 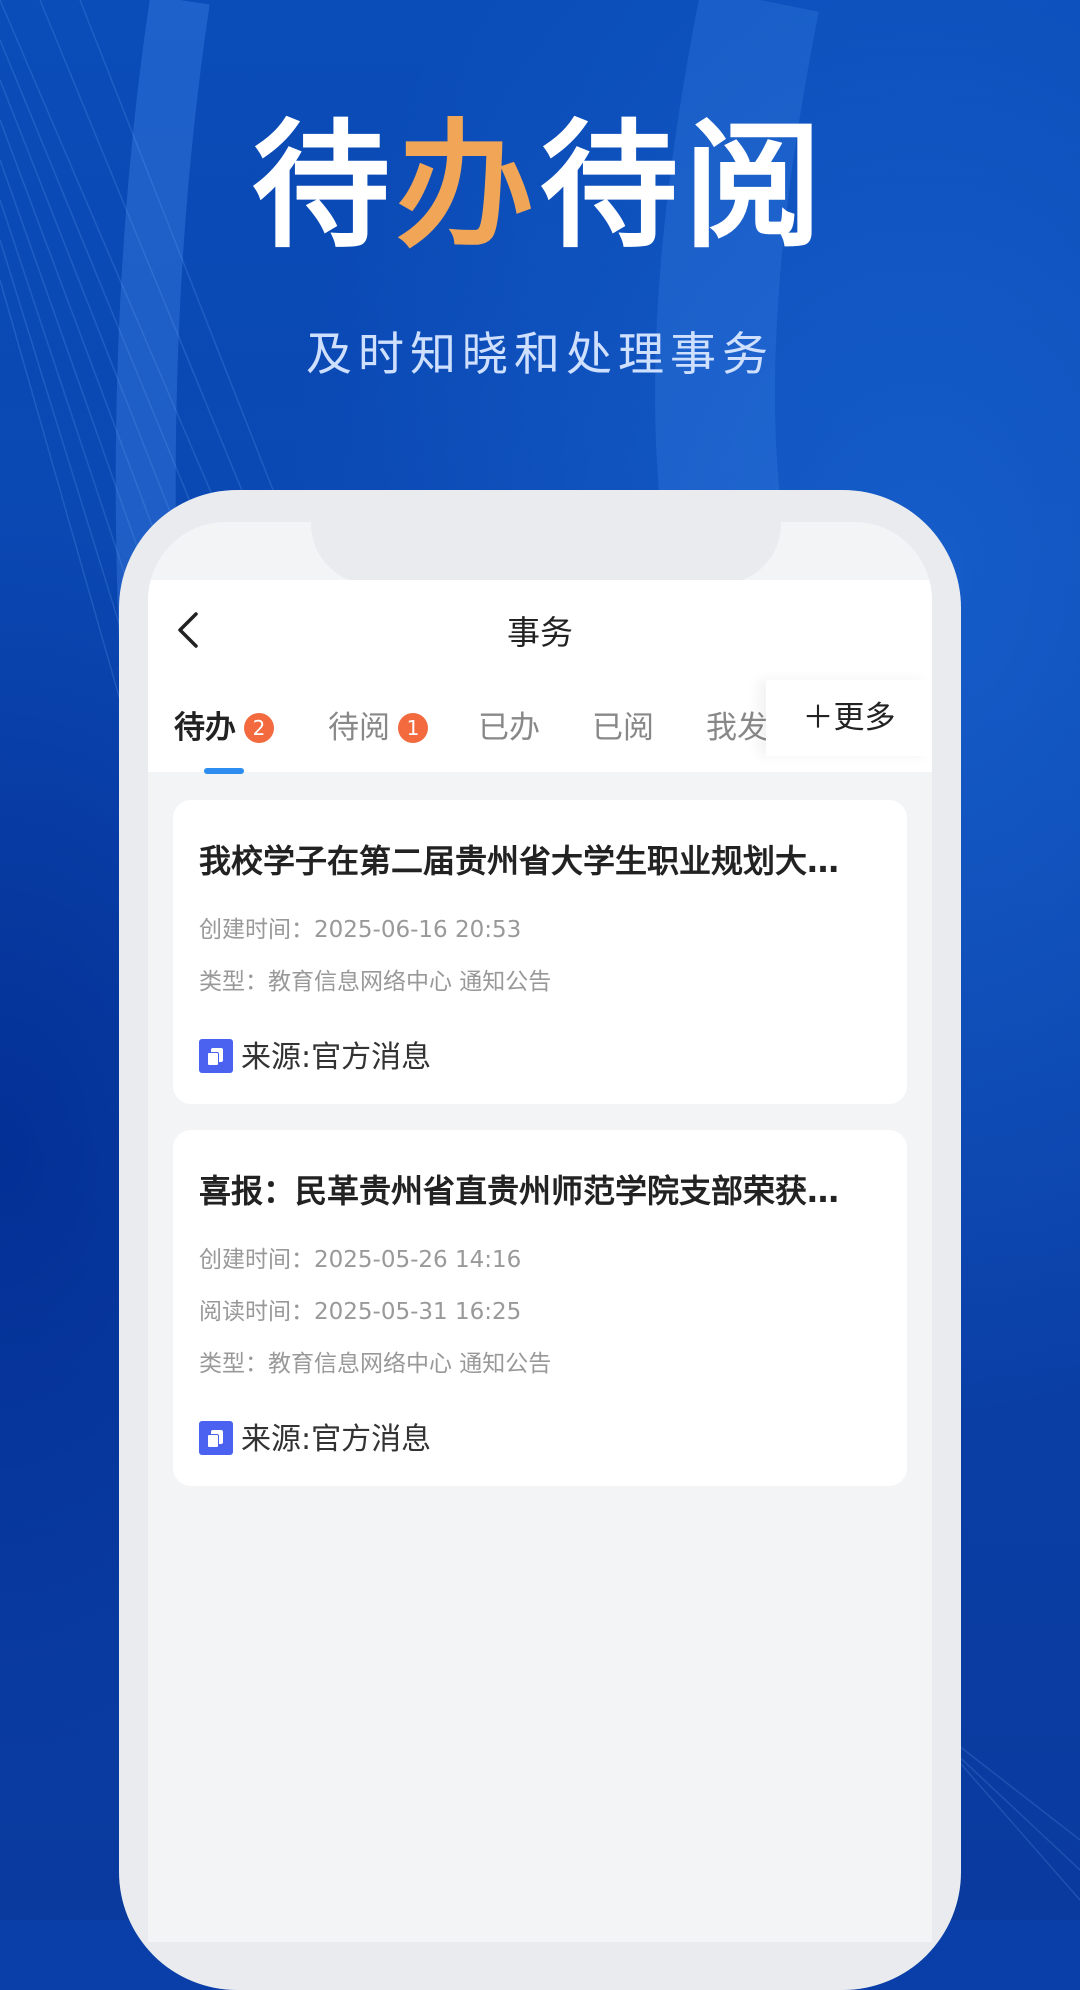 What do you see at coordinates (259, 728) in the screenshot?
I see `pending-count-badge: 2` at bounding box center [259, 728].